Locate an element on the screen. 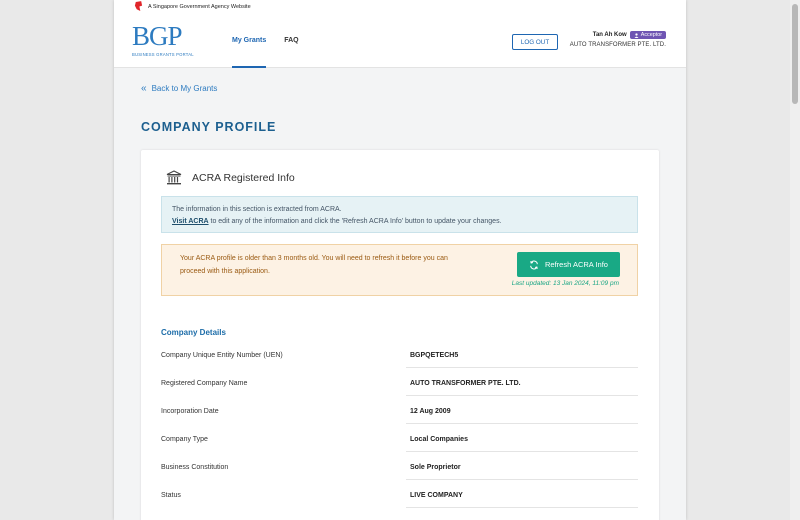 The image size is (800, 520). last-updated-text: Last updated: 13 Jan 2024, 11:09 pm is located at coordinates (565, 283).